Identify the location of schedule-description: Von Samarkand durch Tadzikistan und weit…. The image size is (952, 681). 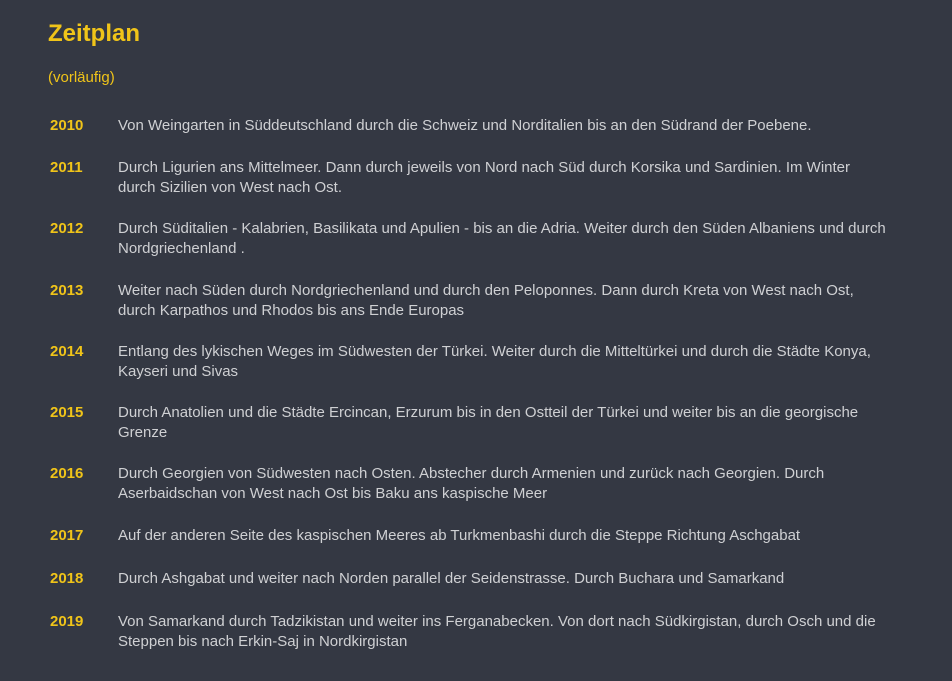
(497, 631).